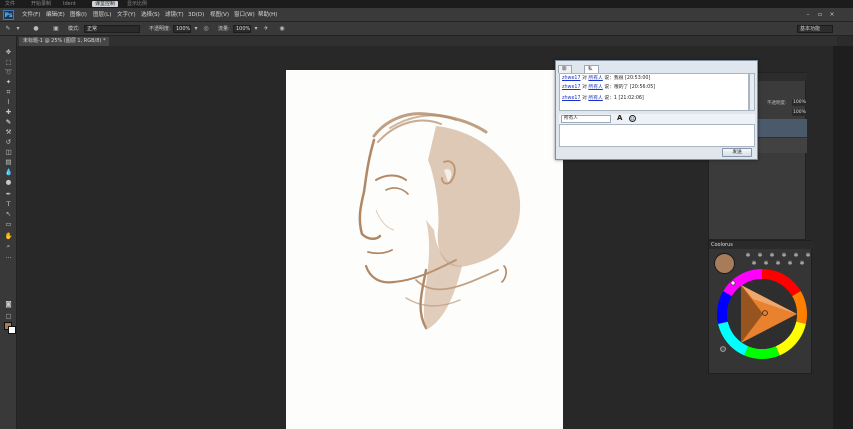 This screenshot has height=429, width=853. What do you see at coordinates (603, 99) in the screenshot?
I see `chat-message: zhwe17 对 所有人 说：1 [21:02:06]` at bounding box center [603, 99].